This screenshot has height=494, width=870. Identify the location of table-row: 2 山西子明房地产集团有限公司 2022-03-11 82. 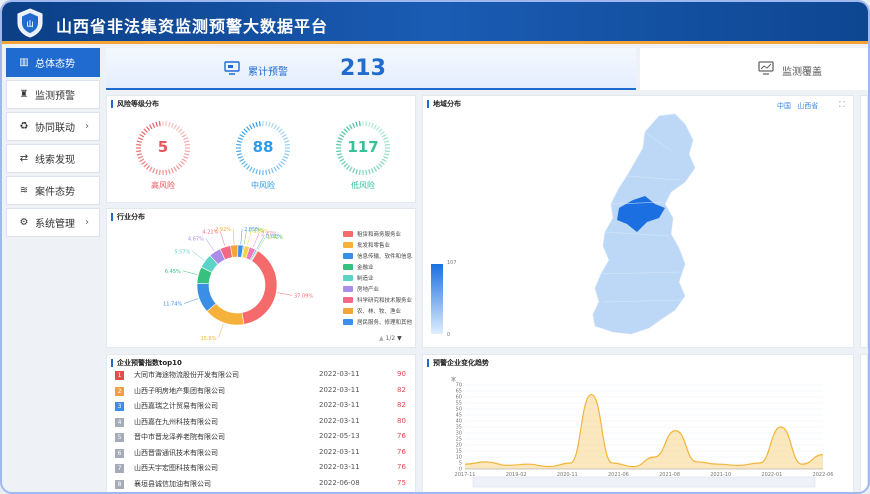
(263, 392).